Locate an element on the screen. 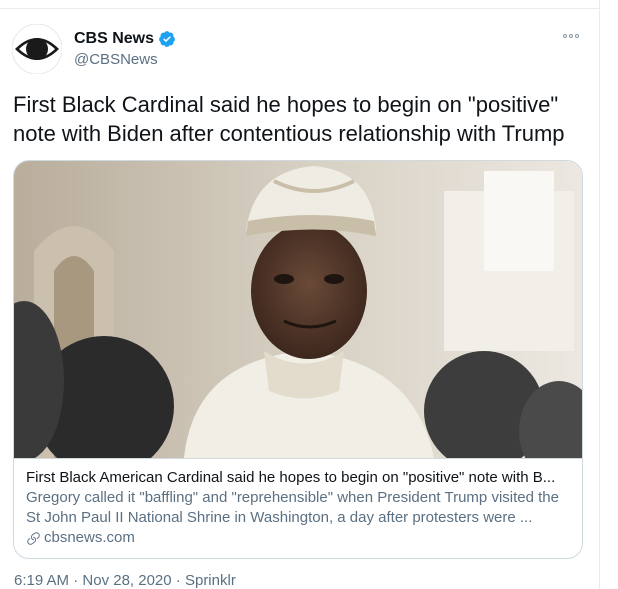 Image resolution: width=618 pixels, height=589 pixels. link-icon is located at coordinates (33, 538).